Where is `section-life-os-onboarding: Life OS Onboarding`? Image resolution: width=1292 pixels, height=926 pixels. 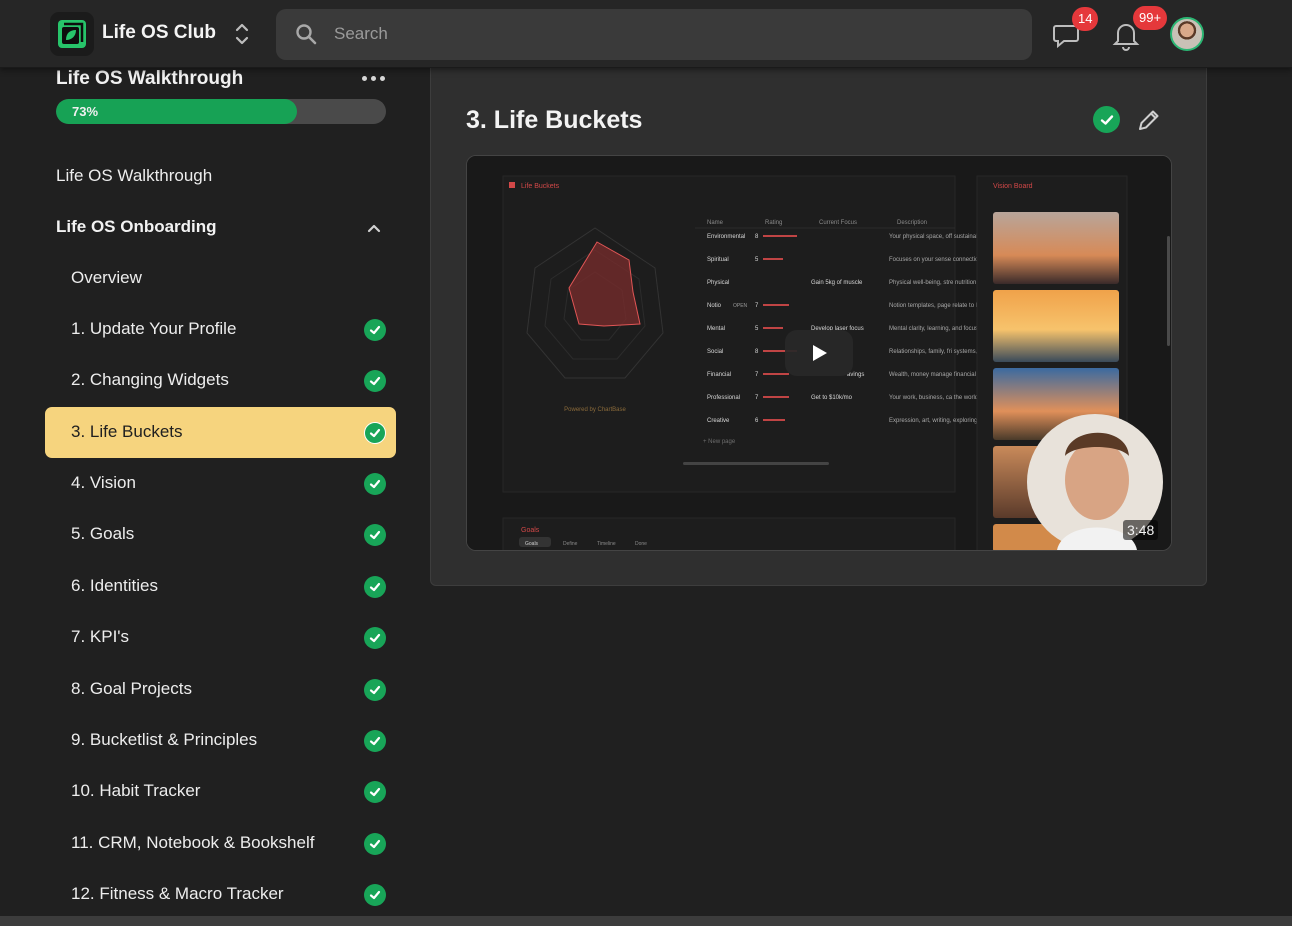
section-life-os-onboarding: Life OS Onboarding is located at coordinates (221, 228).